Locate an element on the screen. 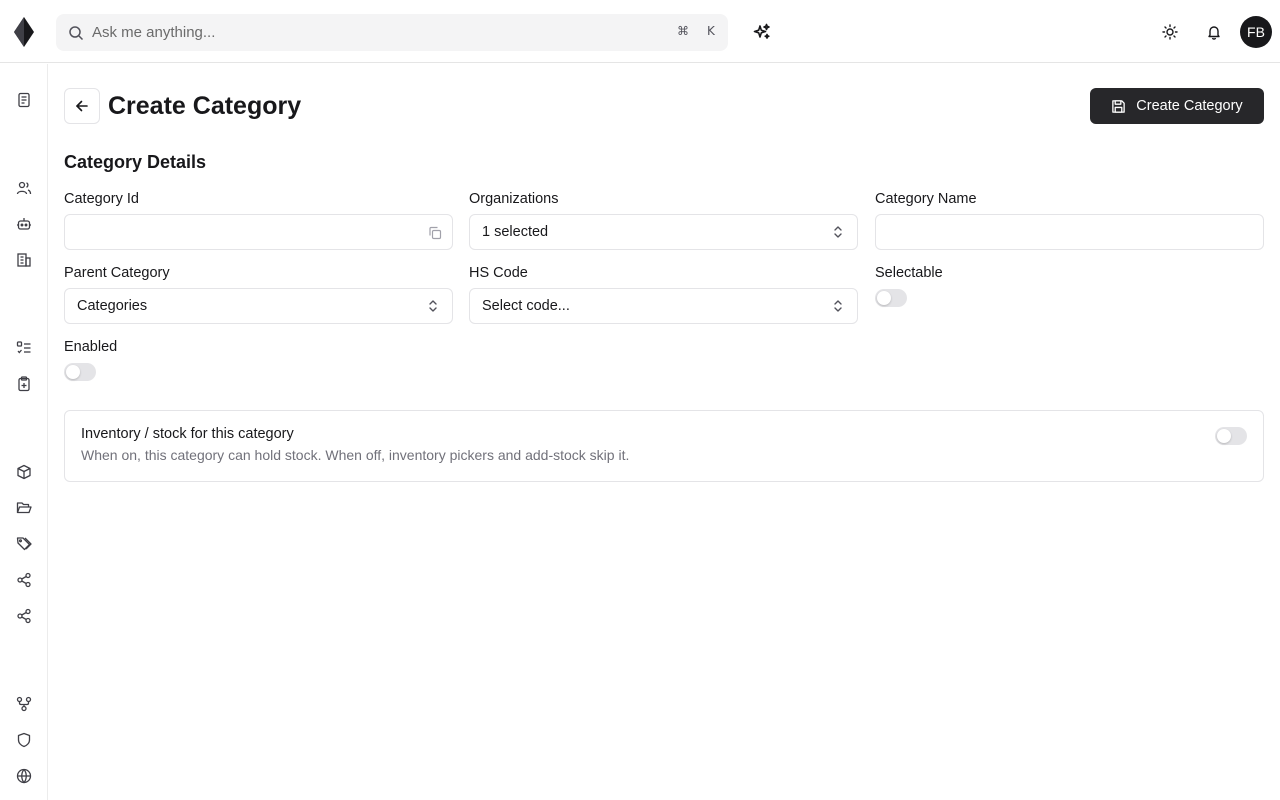 The height and width of the screenshot is (800, 1280). copy-icon is located at coordinates (435, 233).